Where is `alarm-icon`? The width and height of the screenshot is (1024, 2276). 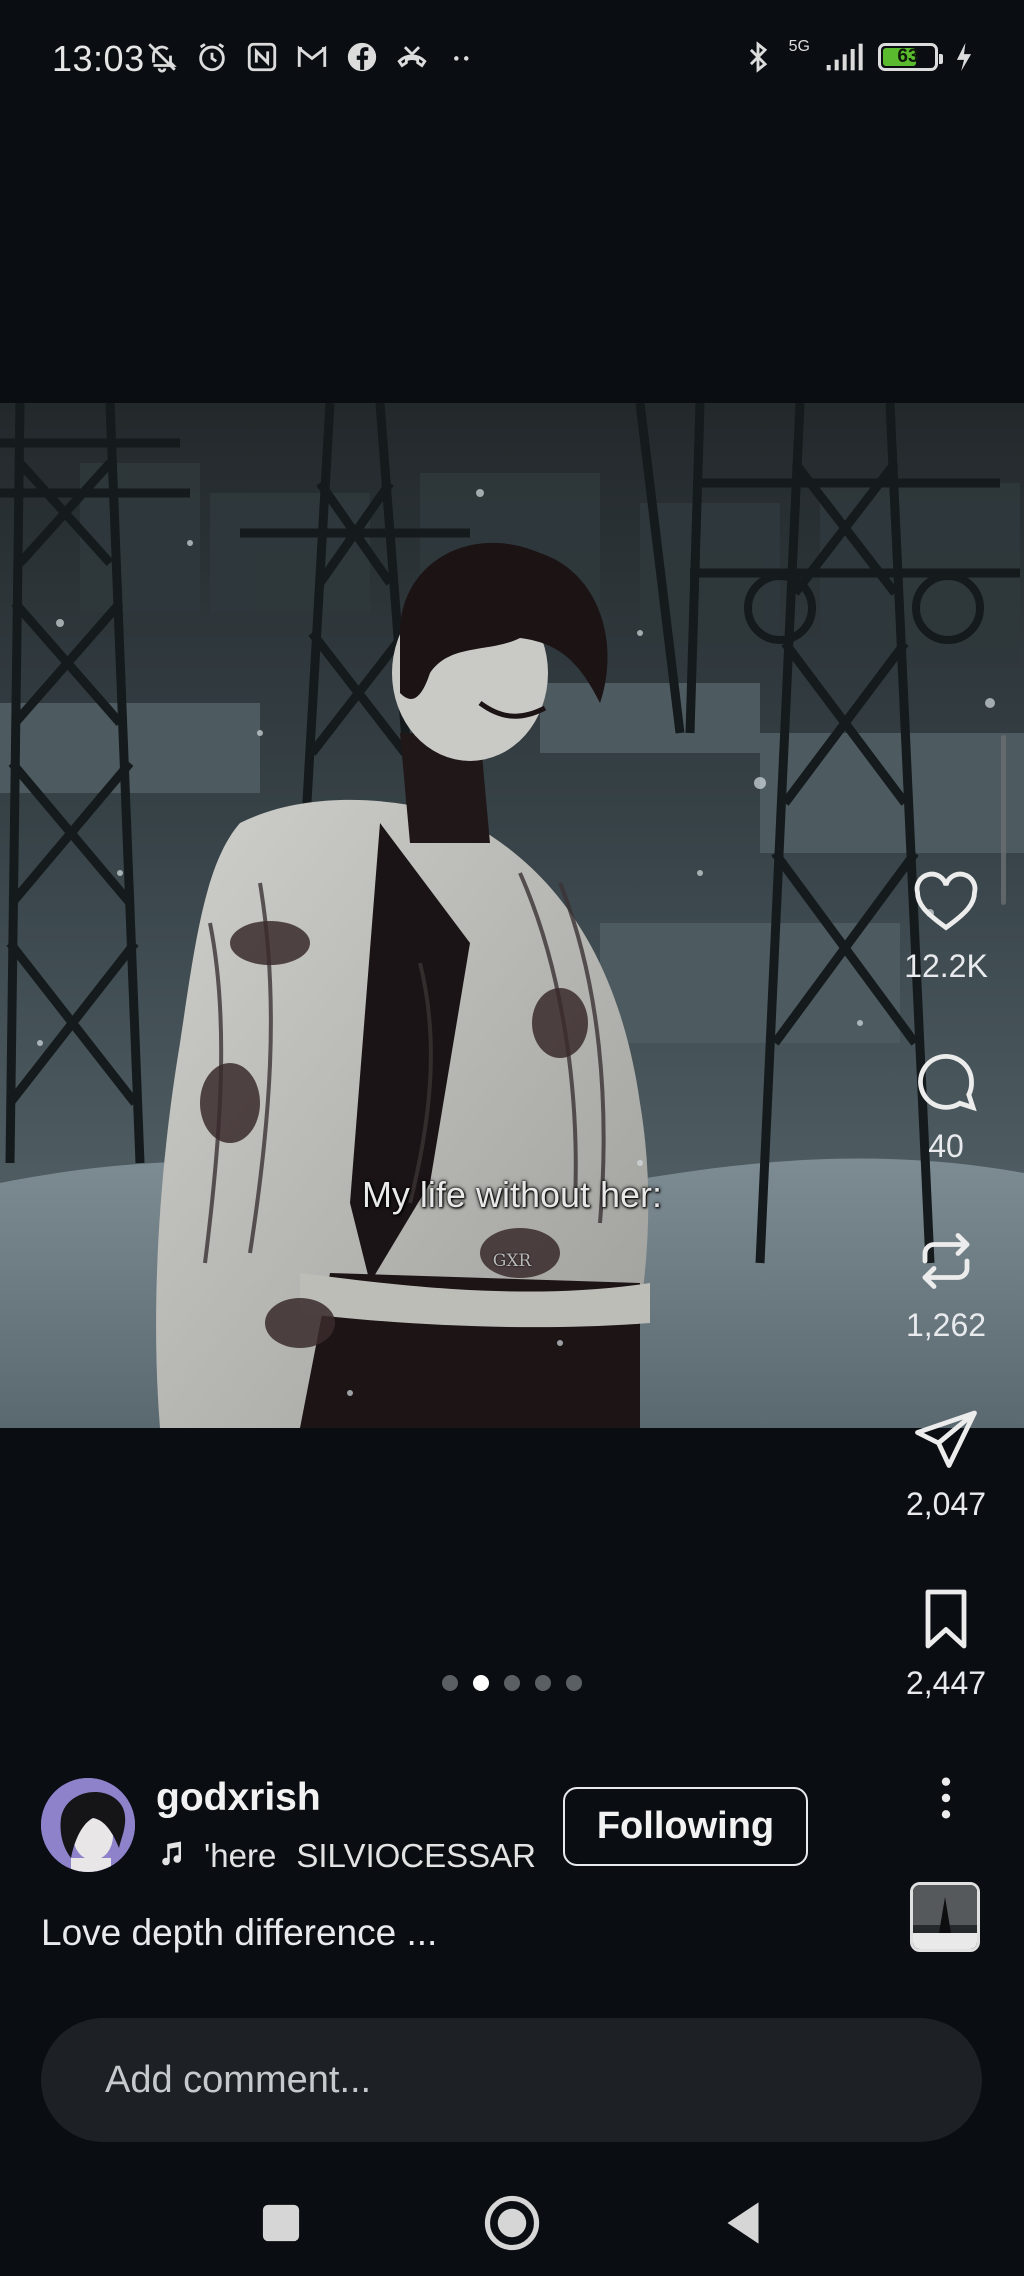 alarm-icon is located at coordinates (212, 57).